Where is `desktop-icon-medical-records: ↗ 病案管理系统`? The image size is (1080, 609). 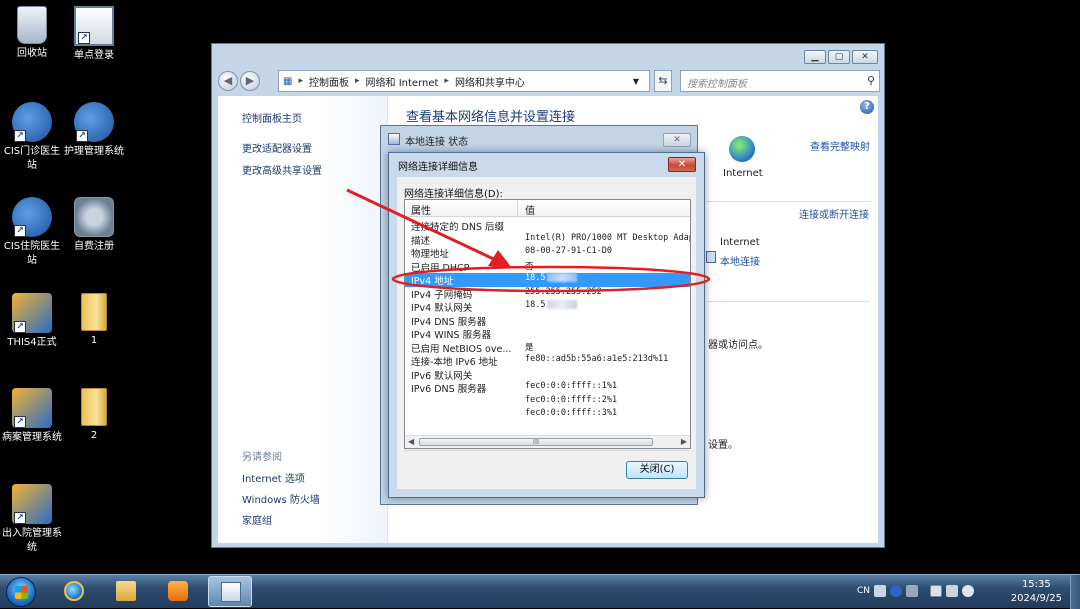 desktop-icon-medical-records: ↗ 病案管理系统 is located at coordinates (32, 416).